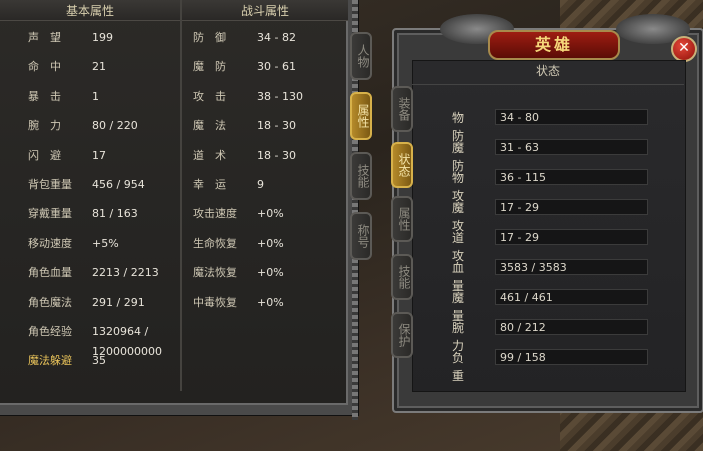 The width and height of the screenshot is (703, 451). I want to click on basic-stat-row: 暴 击 1, so click(103, 97).